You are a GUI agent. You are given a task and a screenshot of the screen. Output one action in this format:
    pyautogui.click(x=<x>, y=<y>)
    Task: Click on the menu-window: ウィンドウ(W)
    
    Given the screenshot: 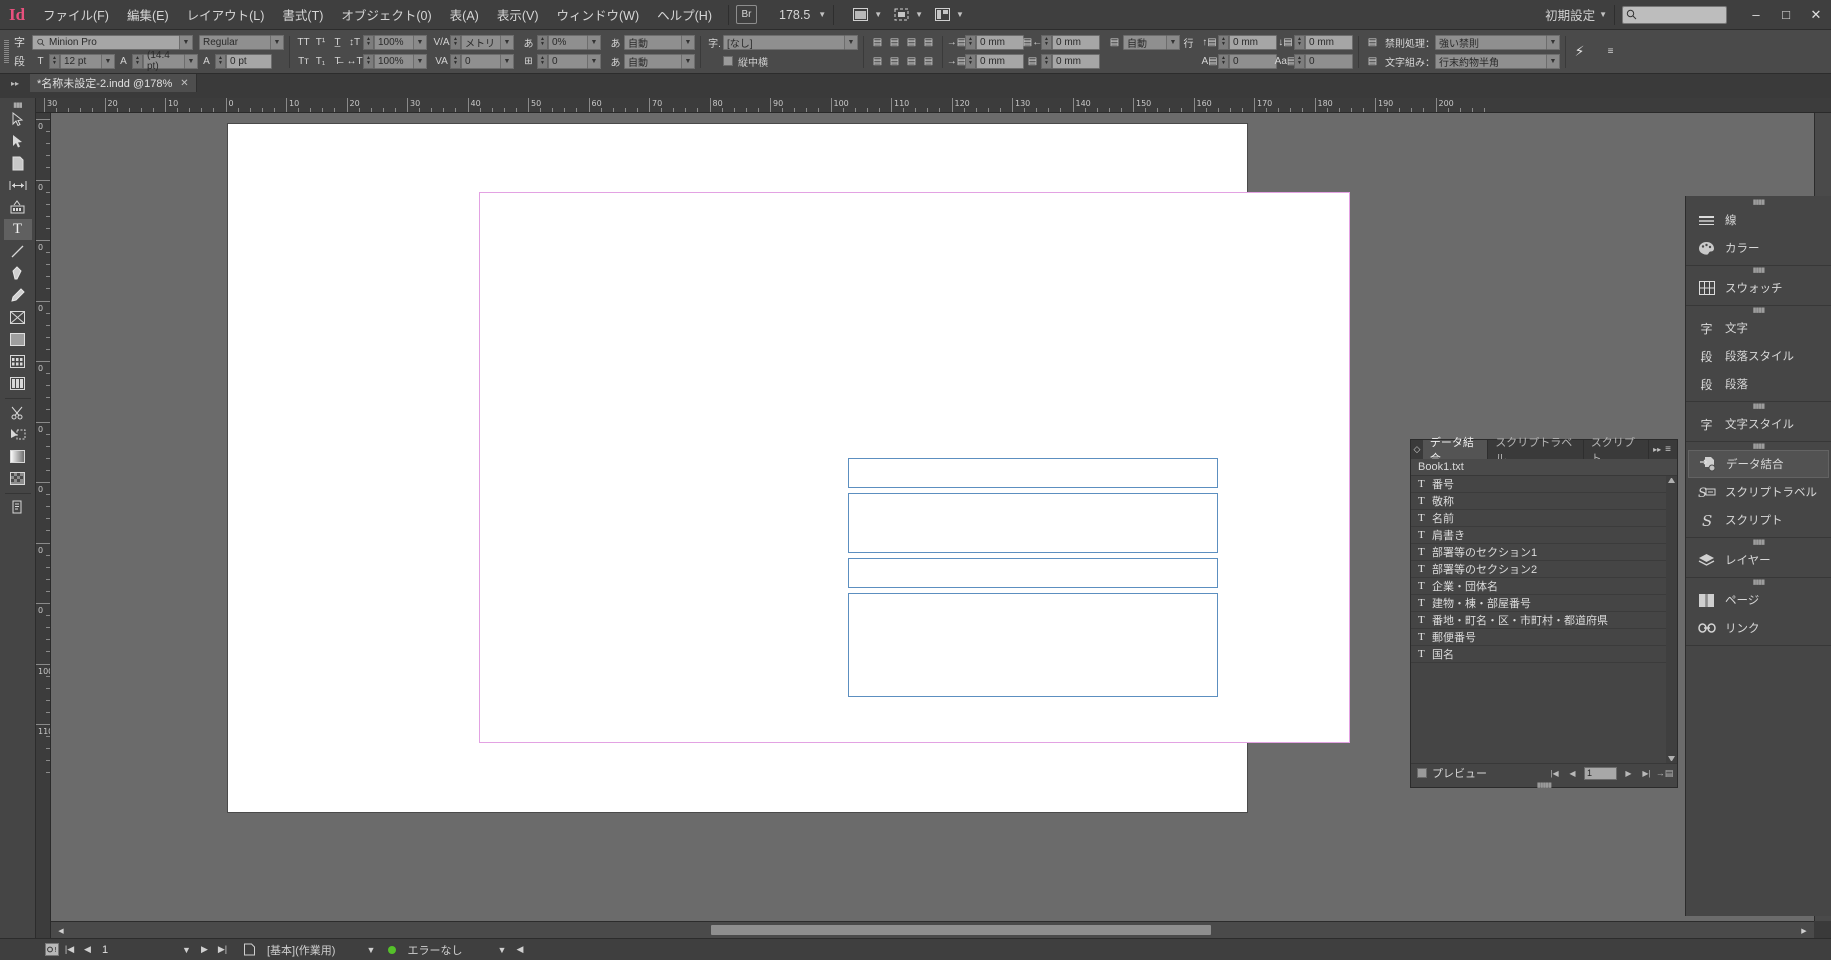 What is the action you would take?
    pyautogui.click(x=598, y=14)
    